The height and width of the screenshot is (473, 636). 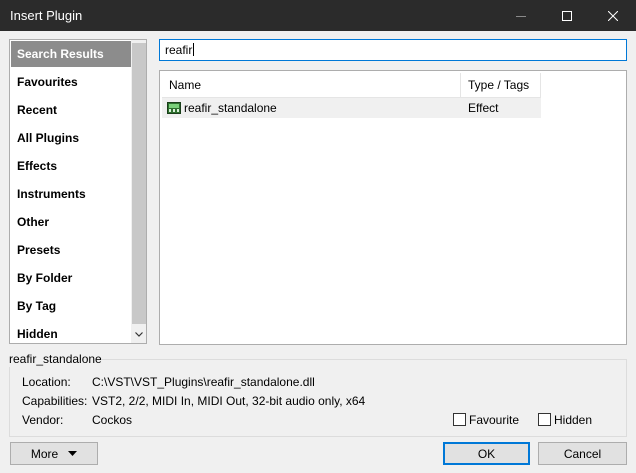 What do you see at coordinates (71, 138) in the screenshot?
I see `sidebar-item-all-plugins: All Plugins` at bounding box center [71, 138].